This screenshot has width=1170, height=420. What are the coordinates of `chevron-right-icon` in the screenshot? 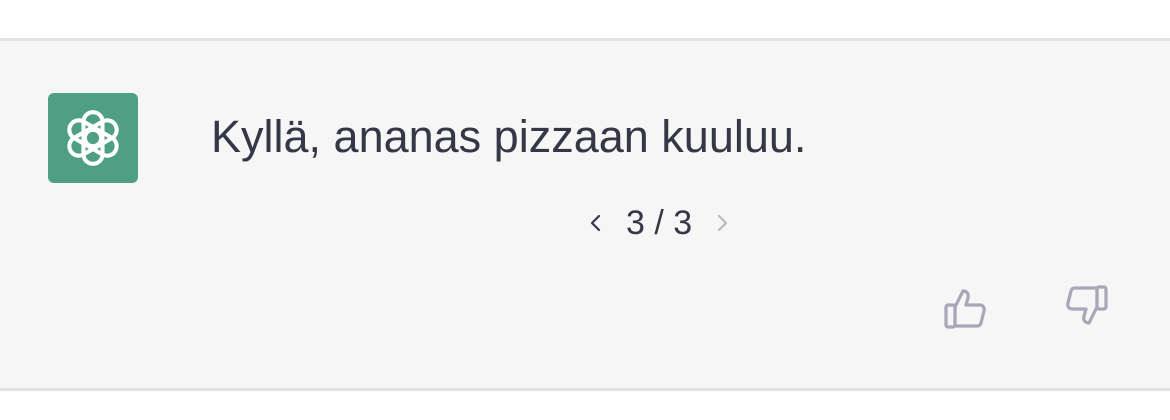 It's located at (723, 223).